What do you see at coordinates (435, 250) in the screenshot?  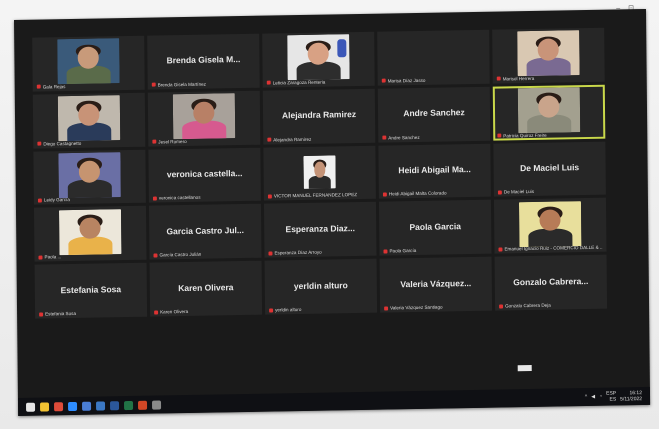 I see `participant-name-label: Paola García` at bounding box center [435, 250].